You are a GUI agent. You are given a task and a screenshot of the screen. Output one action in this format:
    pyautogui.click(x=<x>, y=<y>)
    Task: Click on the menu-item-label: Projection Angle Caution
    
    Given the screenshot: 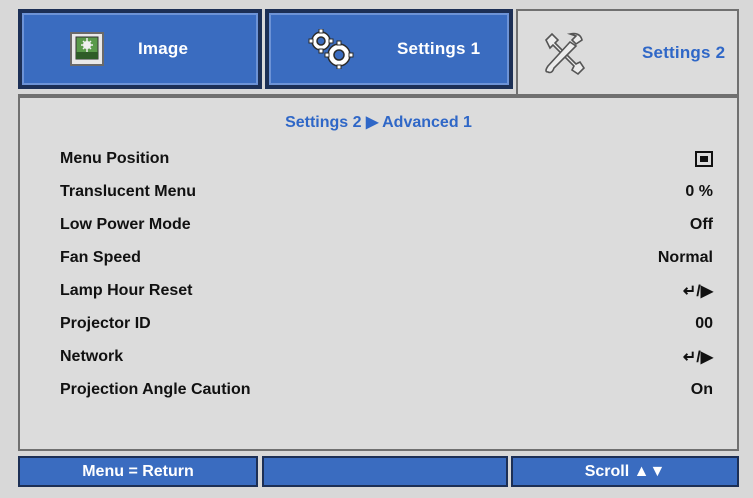 What is the action you would take?
    pyautogui.click(x=155, y=389)
    